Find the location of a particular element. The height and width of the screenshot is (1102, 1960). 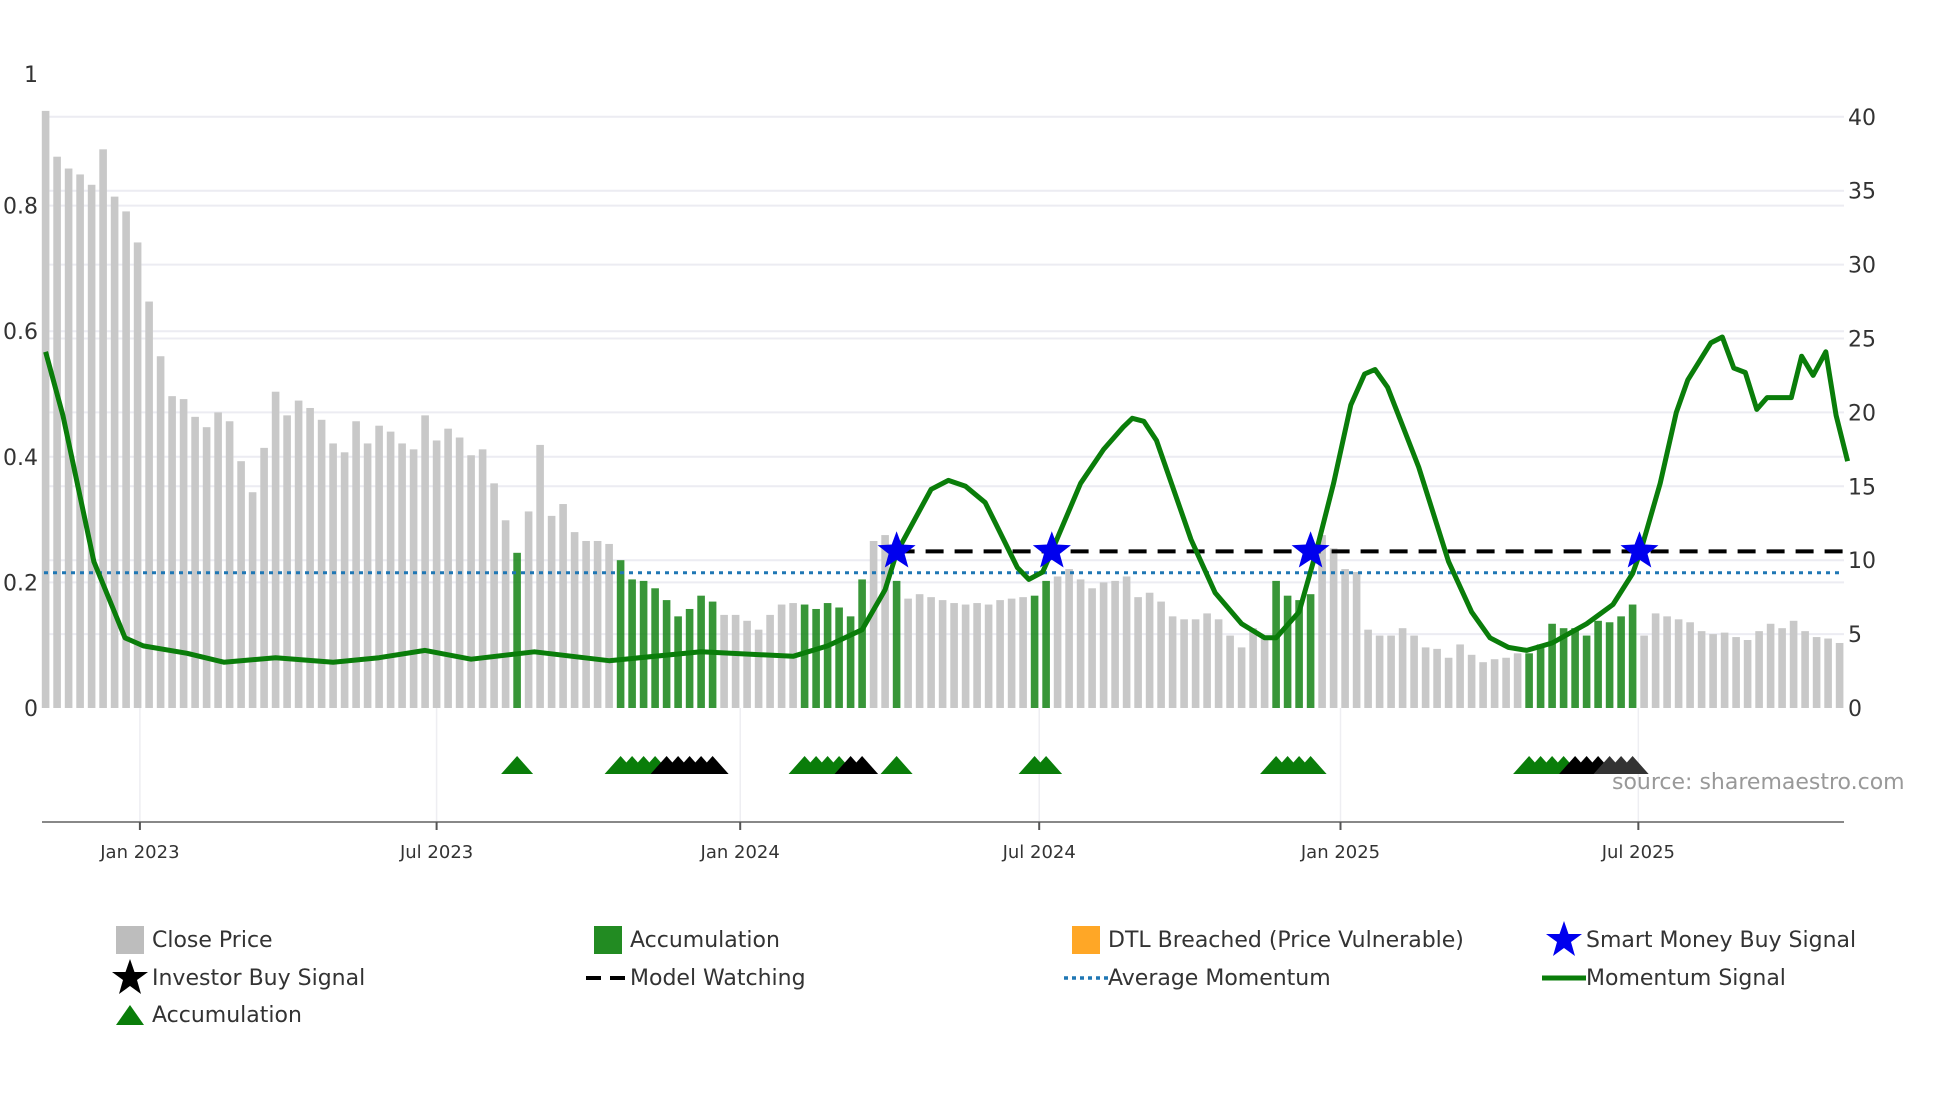

x-tick-label: Jan 2025 is located at coordinates (1340, 852).